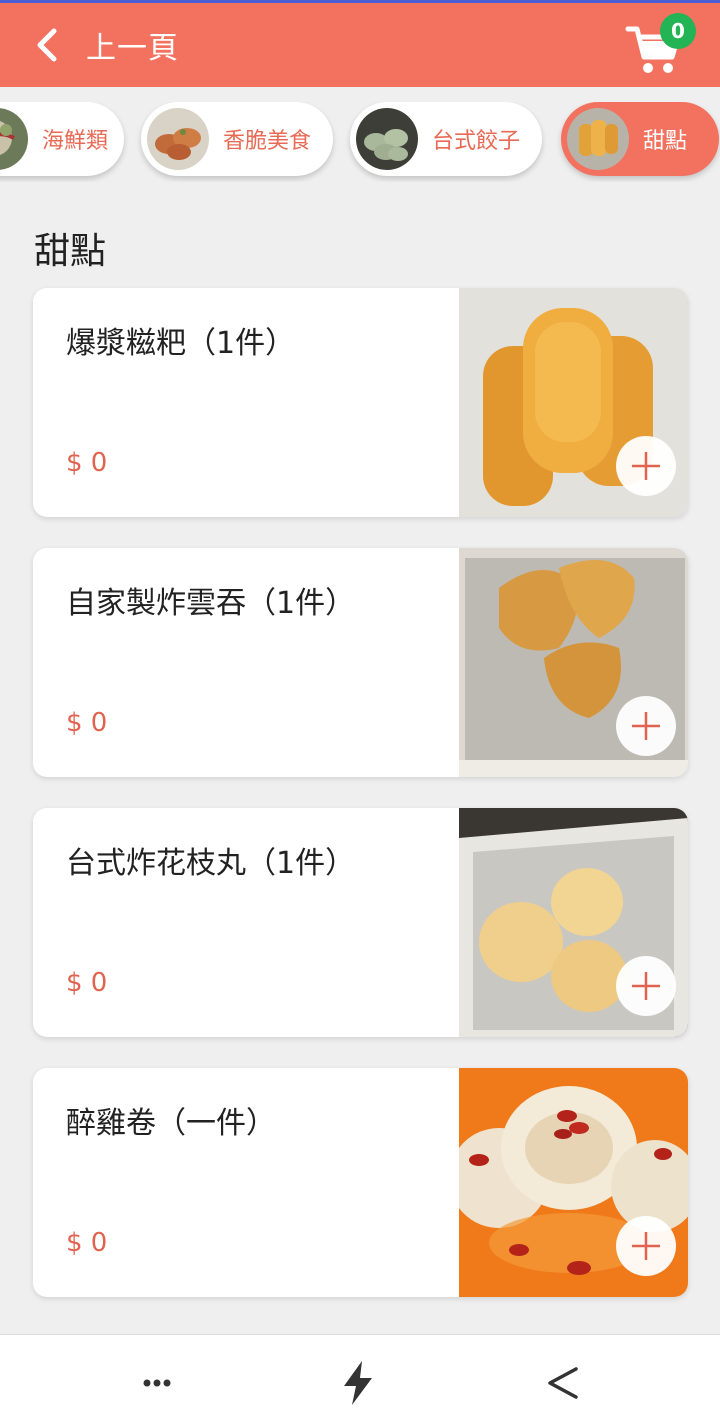 The height and width of the screenshot is (1427, 720). I want to click on quick-action-button, so click(358, 1383).